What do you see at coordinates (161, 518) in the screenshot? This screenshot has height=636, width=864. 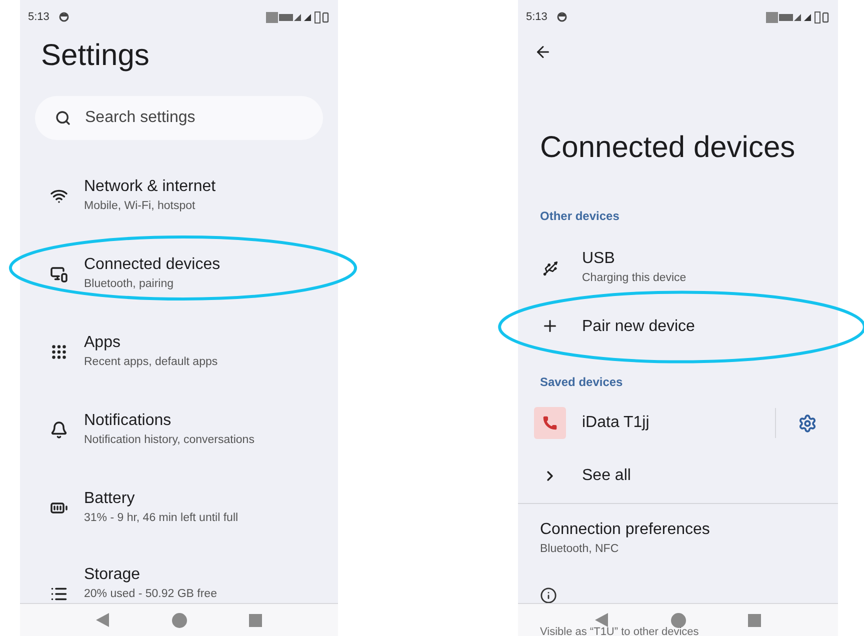 I see `item-subtitle: 31% - 9 hr, 46 min left until full` at bounding box center [161, 518].